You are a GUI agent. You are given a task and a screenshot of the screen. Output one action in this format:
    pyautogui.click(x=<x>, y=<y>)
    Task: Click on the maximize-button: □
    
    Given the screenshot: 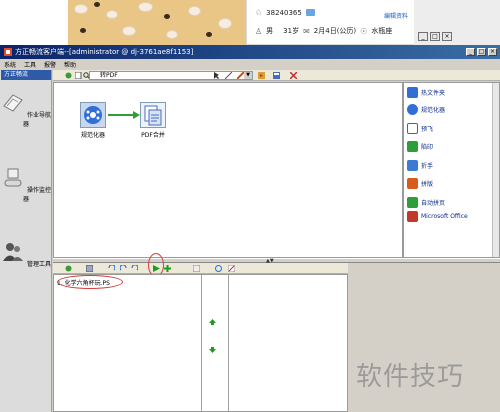 What is the action you would take?
    pyautogui.click(x=481, y=52)
    